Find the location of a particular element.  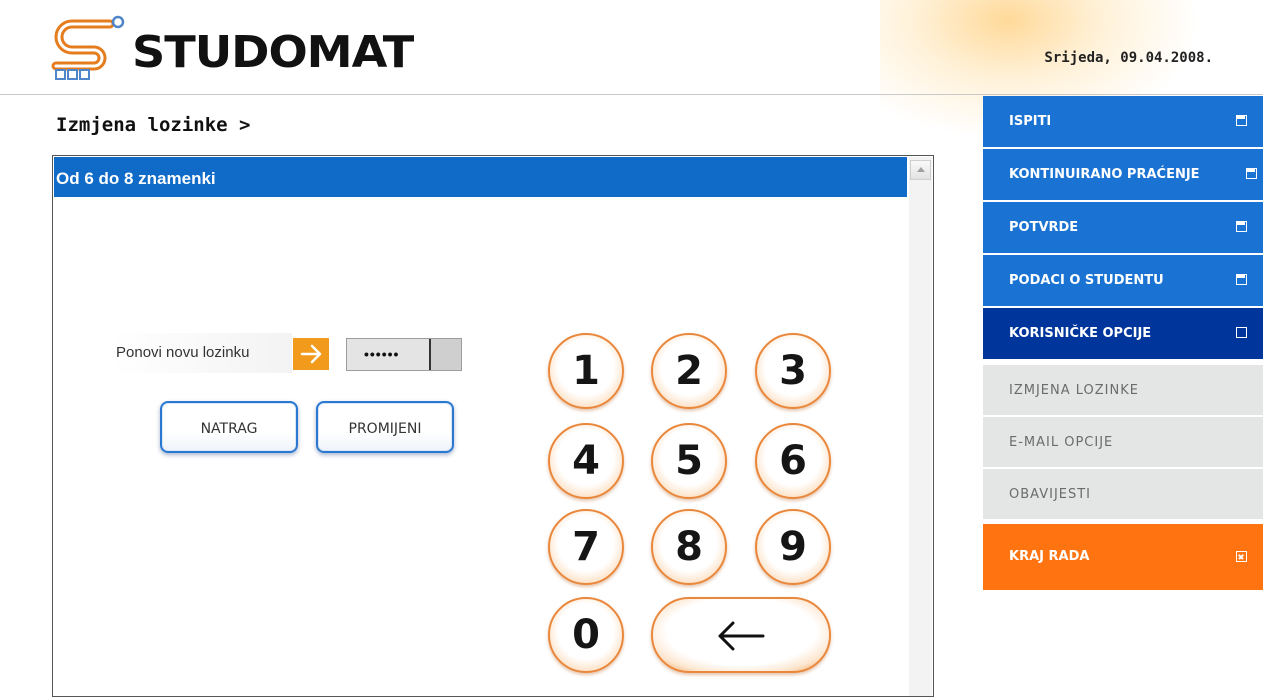

repeat-password-label: Ponovi novu lozinku is located at coordinates (202, 353).